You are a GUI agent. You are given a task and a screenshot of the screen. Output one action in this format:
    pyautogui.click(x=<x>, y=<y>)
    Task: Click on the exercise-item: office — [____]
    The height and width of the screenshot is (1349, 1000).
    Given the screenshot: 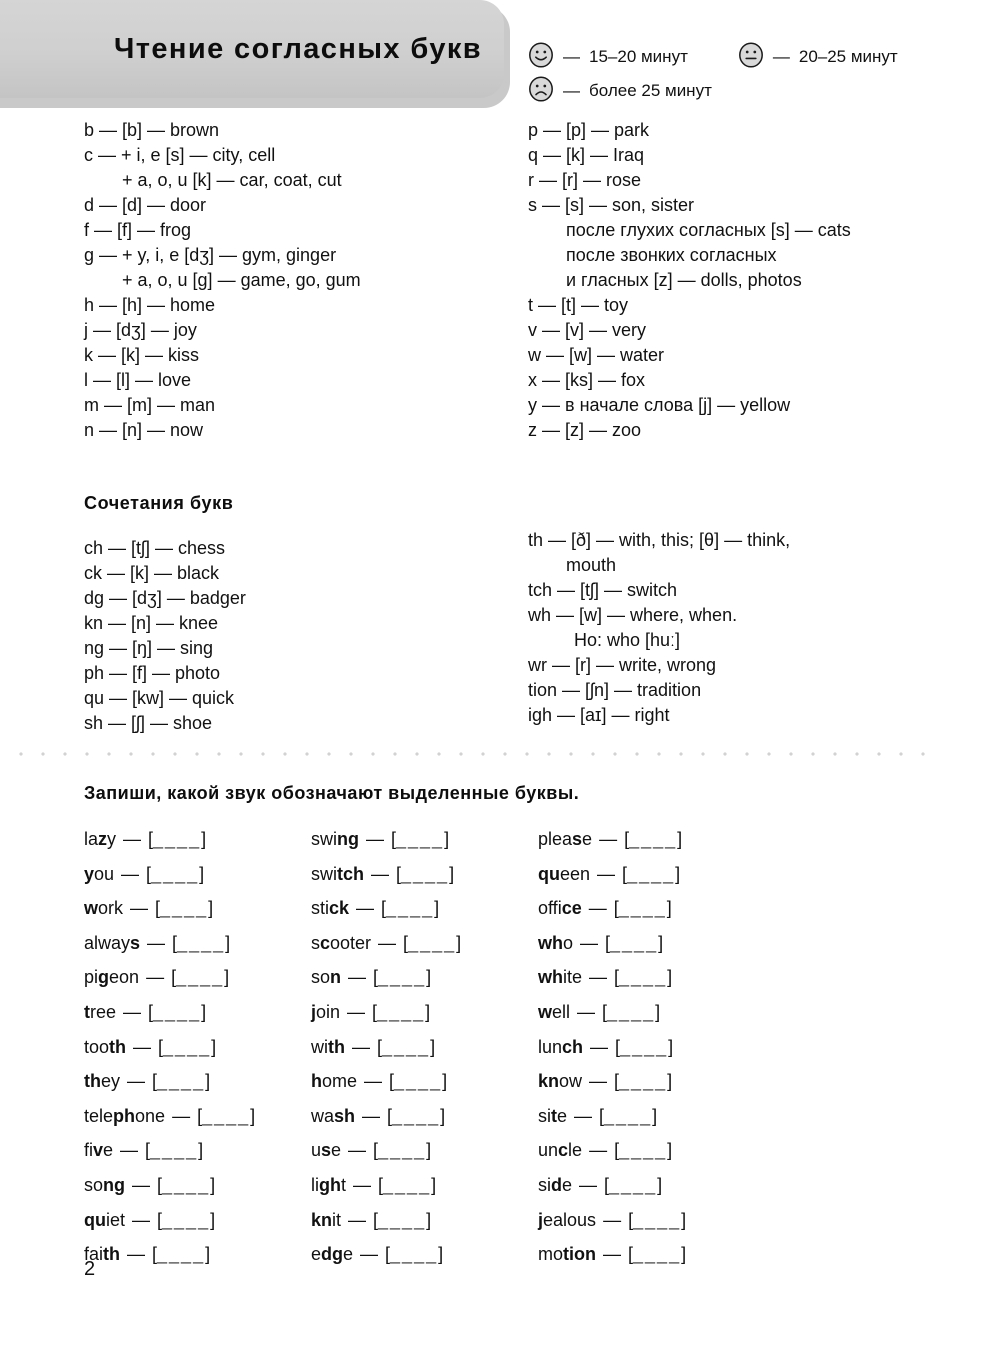 What is the action you would take?
    pyautogui.click(x=658, y=908)
    